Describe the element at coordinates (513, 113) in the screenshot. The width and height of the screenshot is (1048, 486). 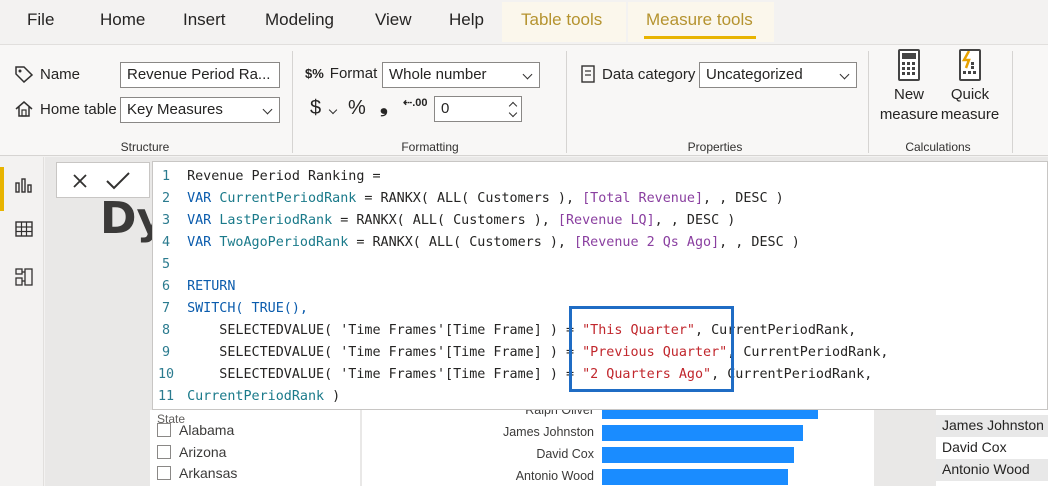
I see `spin-down-icon` at that location.